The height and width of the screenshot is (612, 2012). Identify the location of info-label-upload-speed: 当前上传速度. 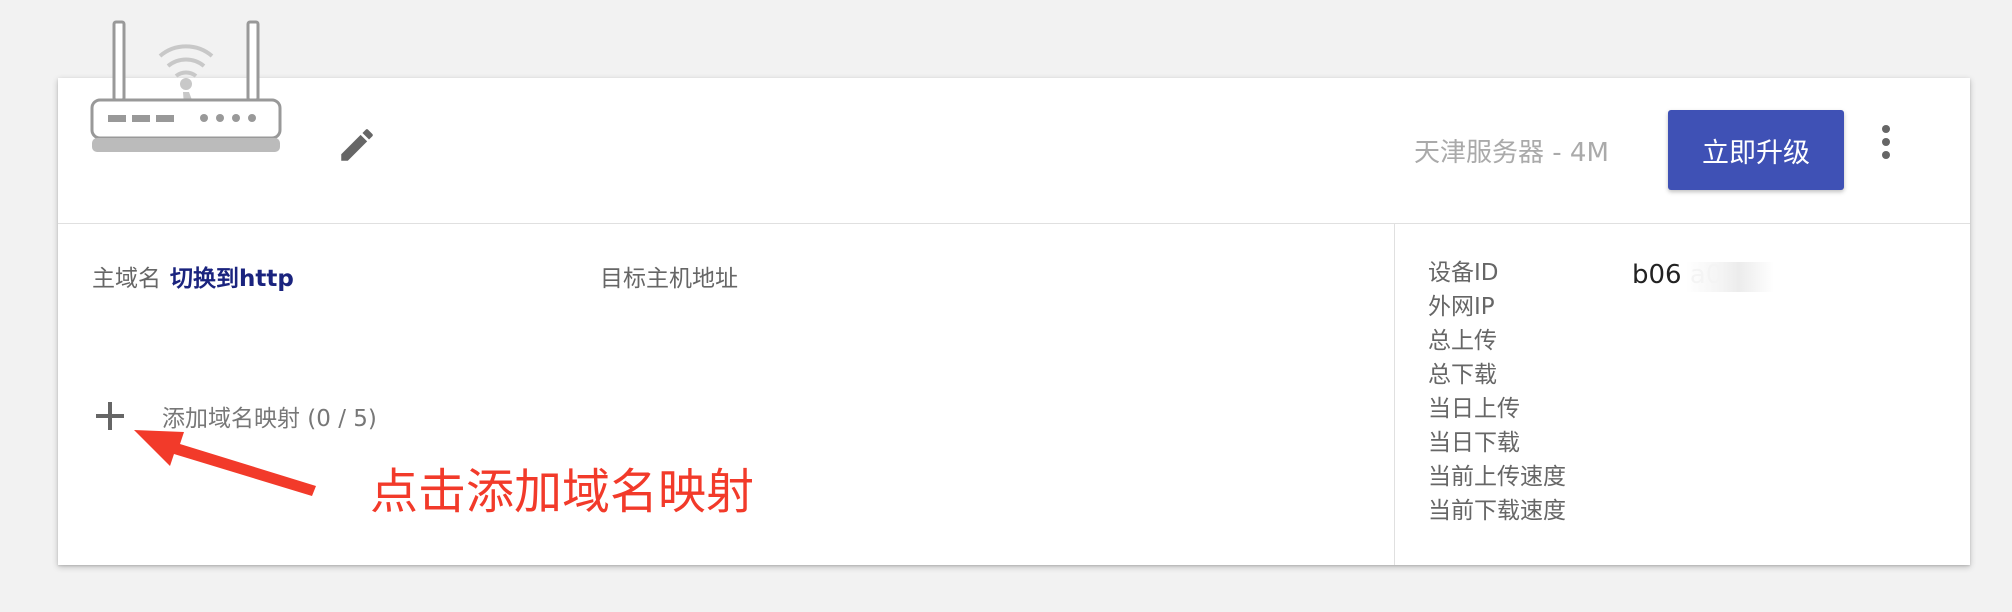
(1497, 477).